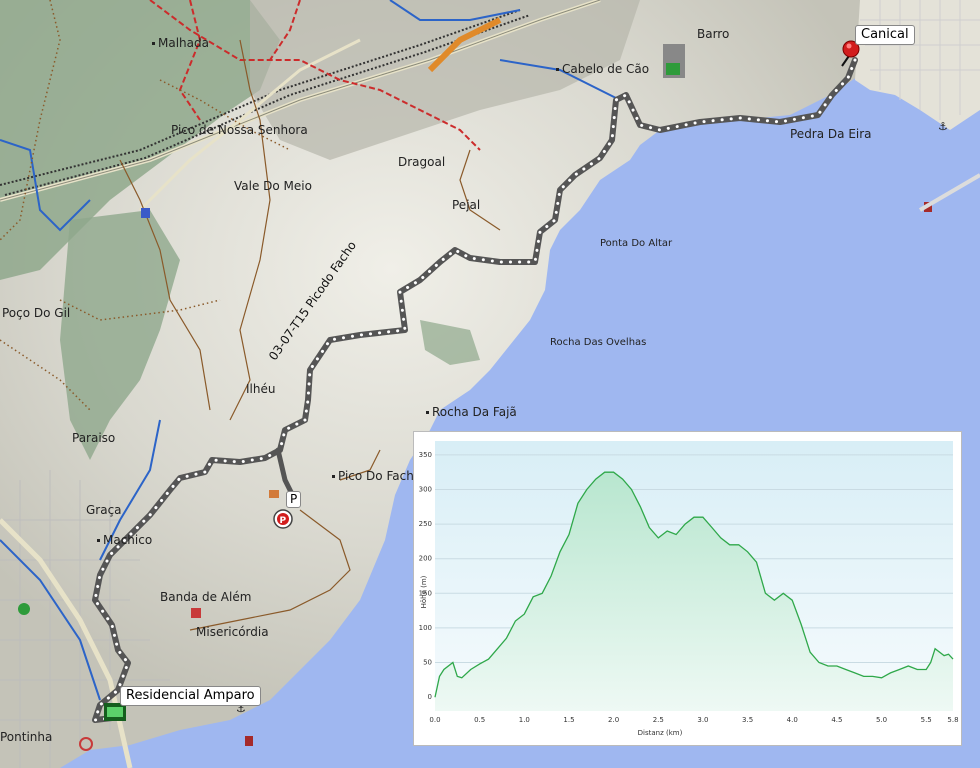 The image size is (980, 768). What do you see at coordinates (260, 389) in the screenshot?
I see `place-label-ilheu: Ilhéu` at bounding box center [260, 389].